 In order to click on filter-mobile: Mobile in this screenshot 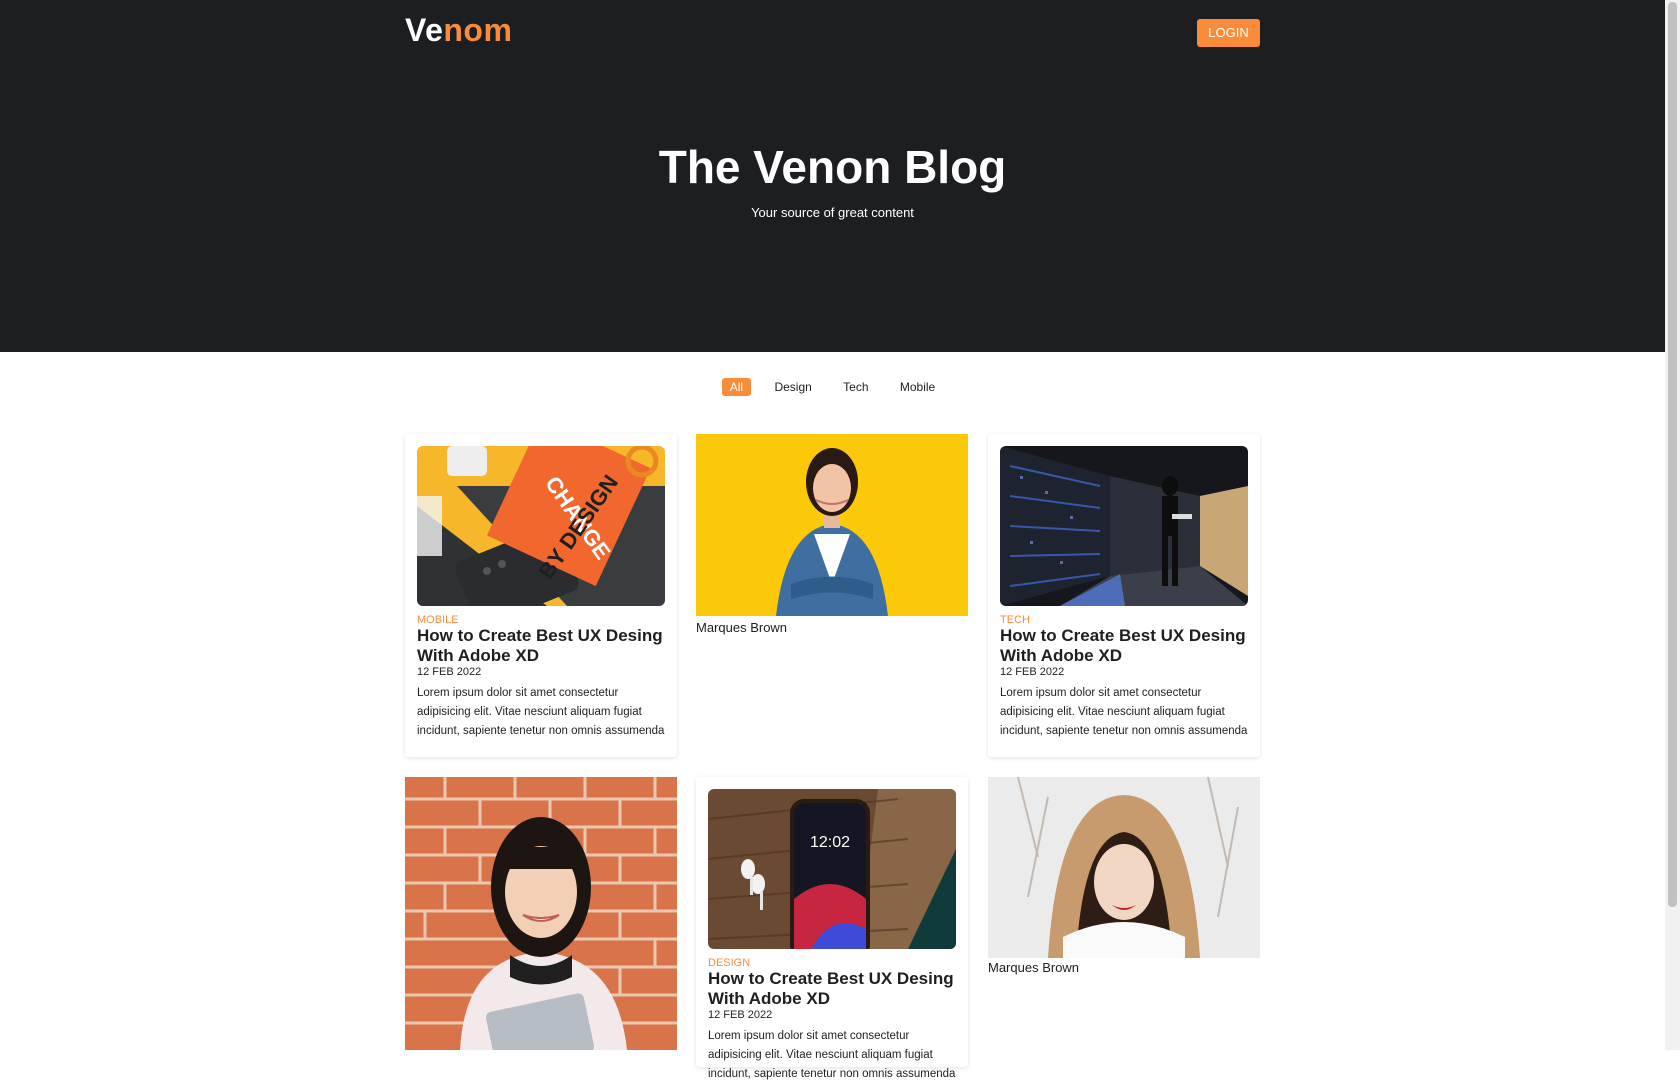, I will do `click(917, 387)`.